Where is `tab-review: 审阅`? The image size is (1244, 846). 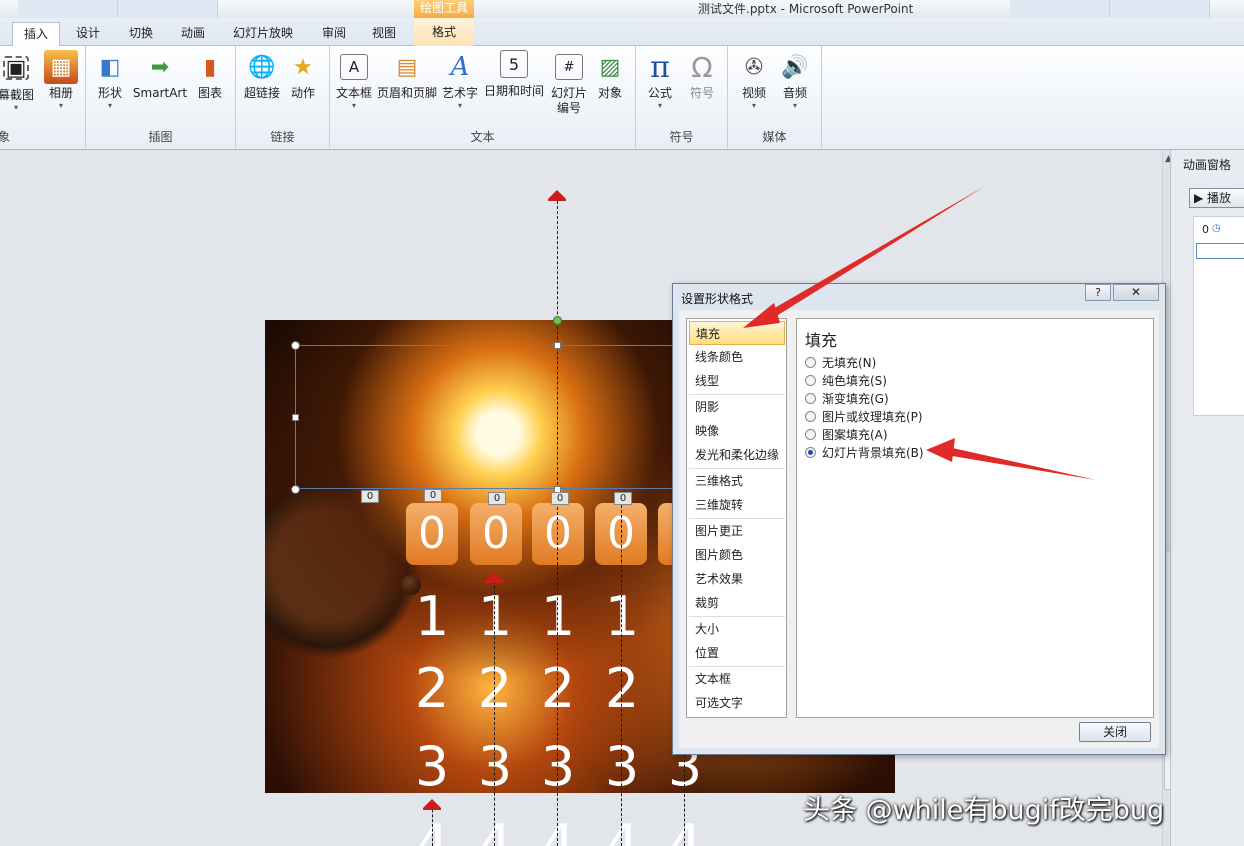 tab-review: 审阅 is located at coordinates (334, 34).